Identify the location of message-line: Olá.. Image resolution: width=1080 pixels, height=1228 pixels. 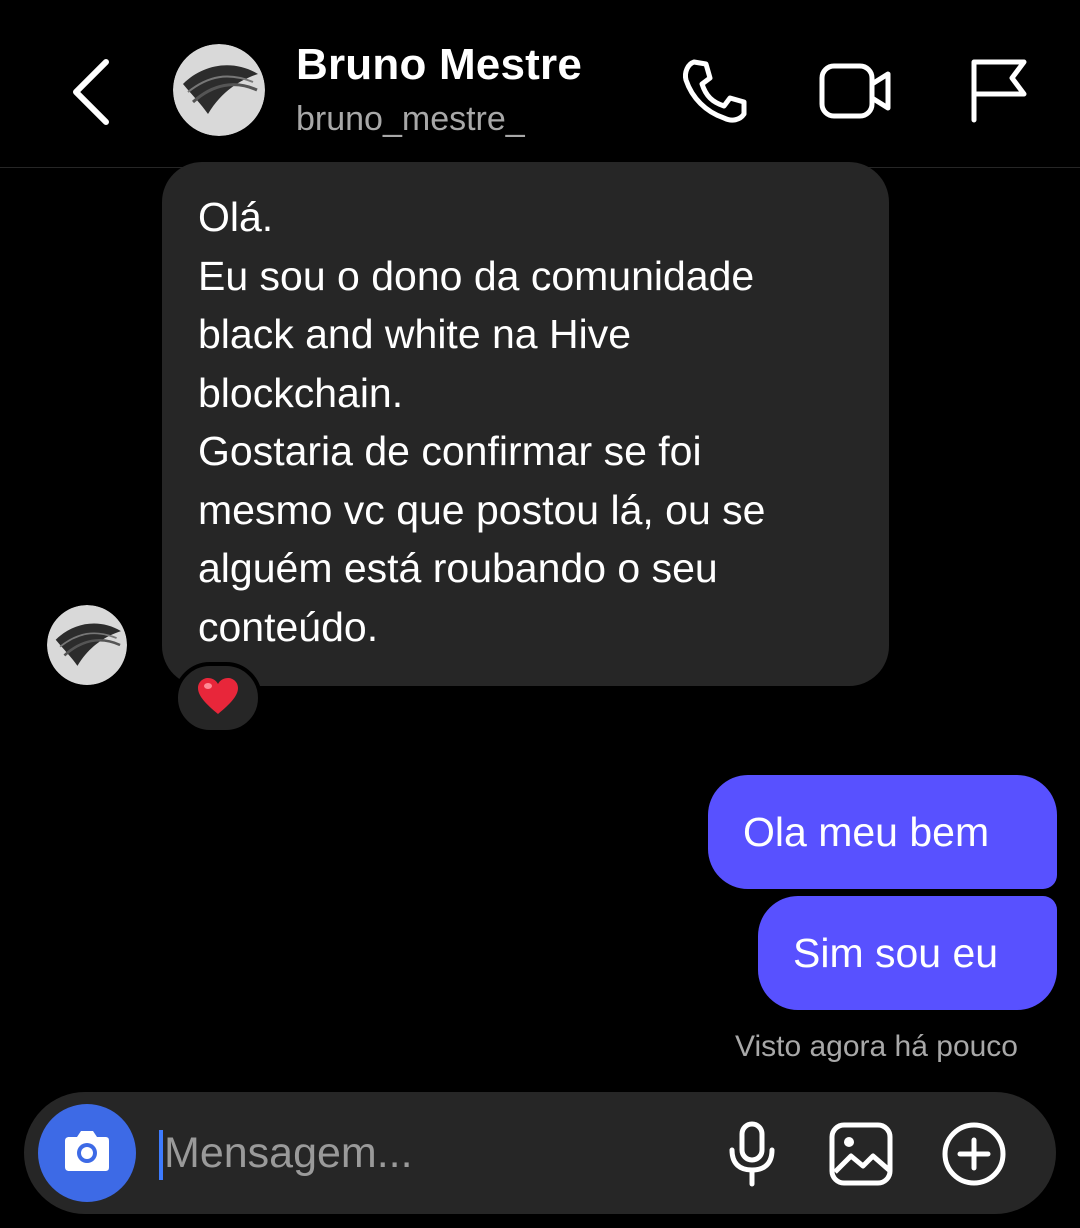
(236, 217).